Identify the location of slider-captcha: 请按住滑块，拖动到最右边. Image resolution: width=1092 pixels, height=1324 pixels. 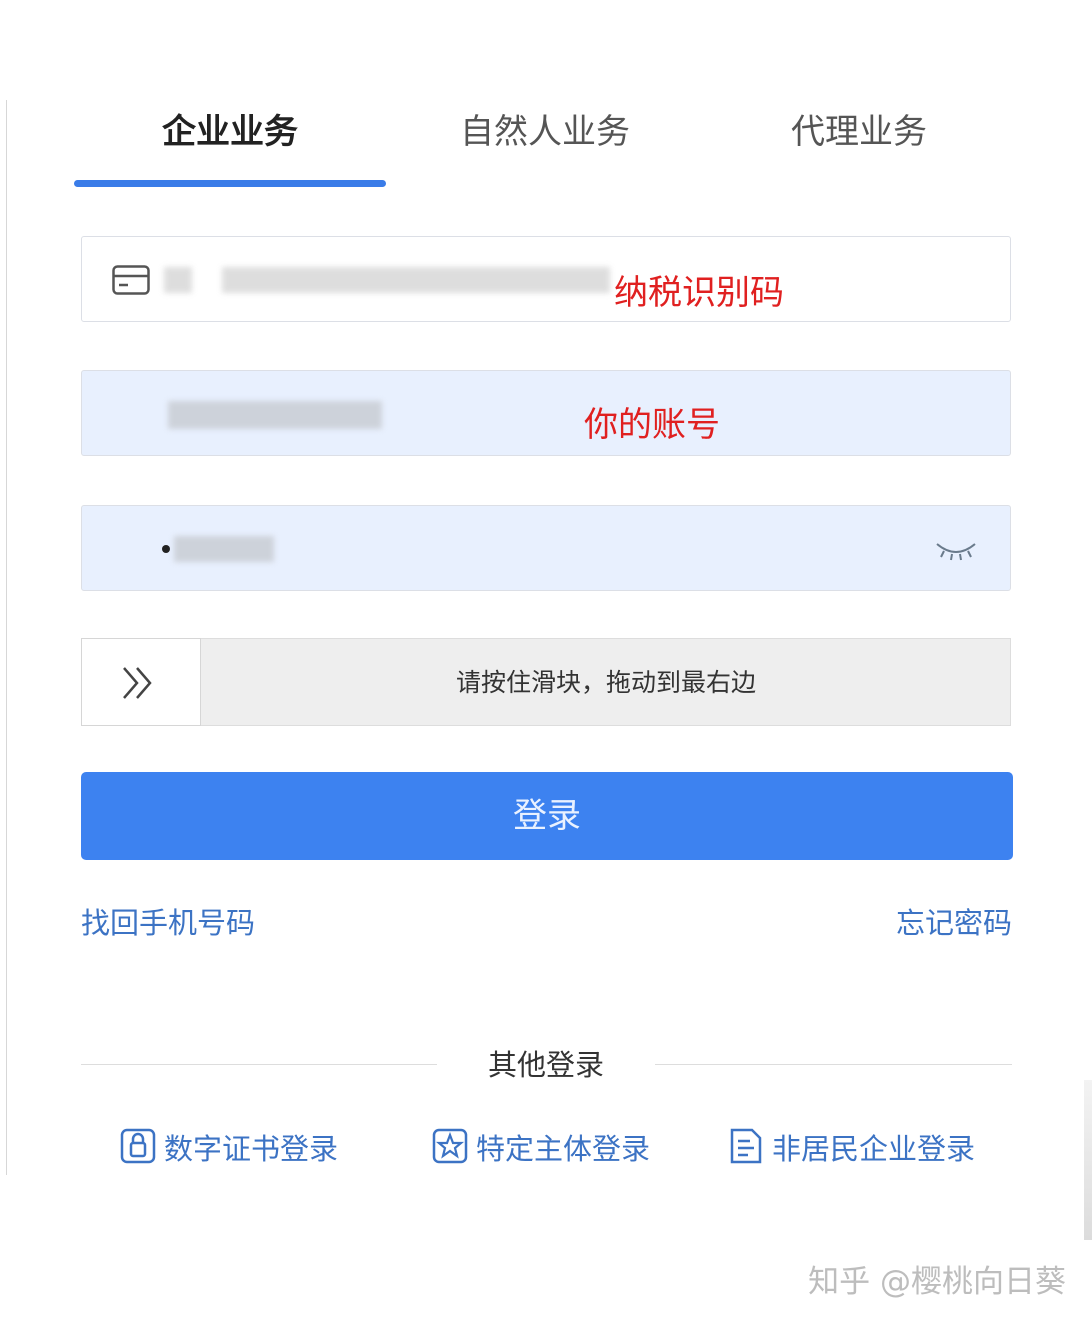
(546, 682).